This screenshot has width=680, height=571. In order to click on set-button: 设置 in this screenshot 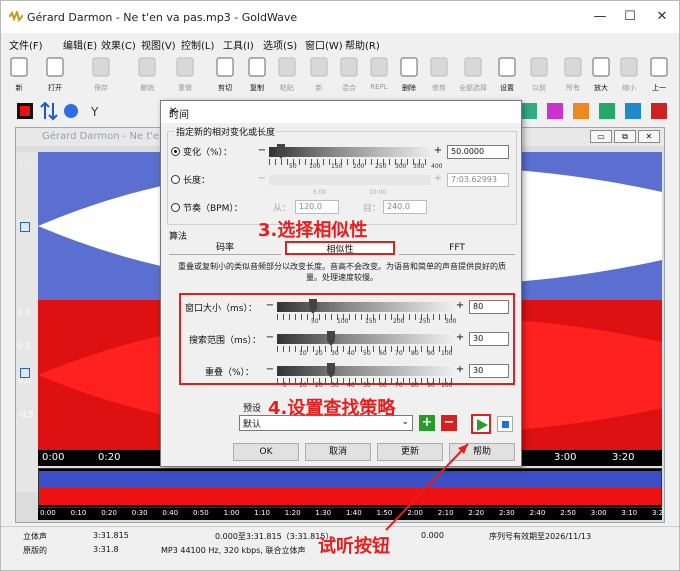, I will do `click(507, 75)`.